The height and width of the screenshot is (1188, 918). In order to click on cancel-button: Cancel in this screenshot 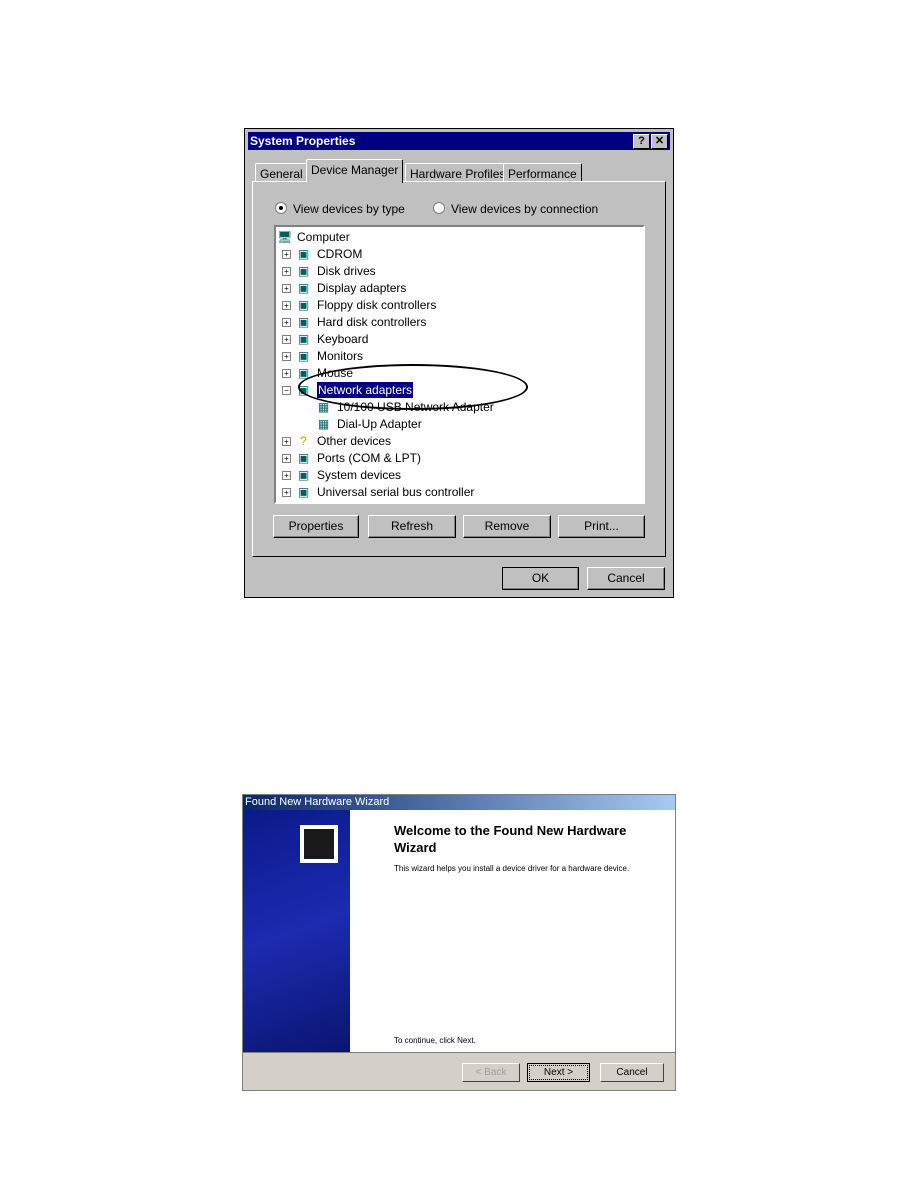, I will do `click(626, 578)`.